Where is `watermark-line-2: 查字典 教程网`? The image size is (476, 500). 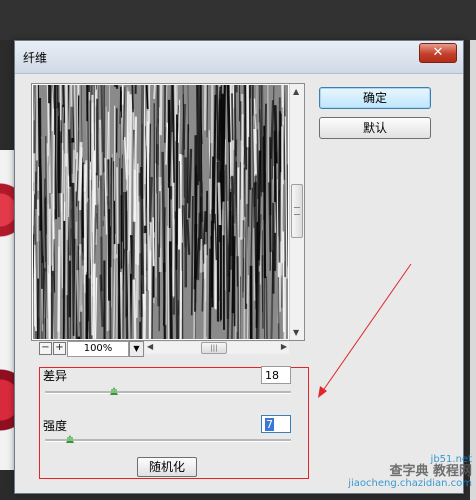 watermark-line-2: 查字典 教程网 is located at coordinates (430, 471).